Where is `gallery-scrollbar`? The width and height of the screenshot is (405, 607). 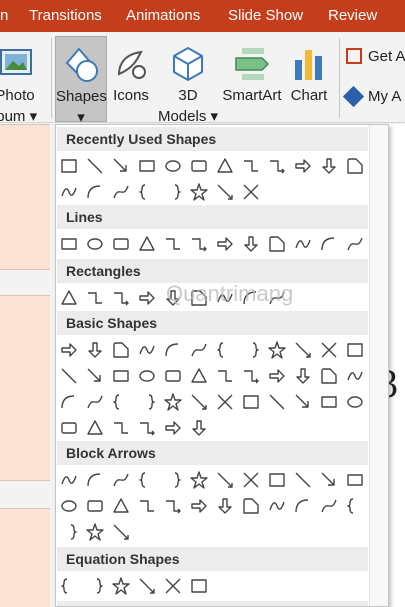
gallery-scrollbar is located at coordinates (378, 365).